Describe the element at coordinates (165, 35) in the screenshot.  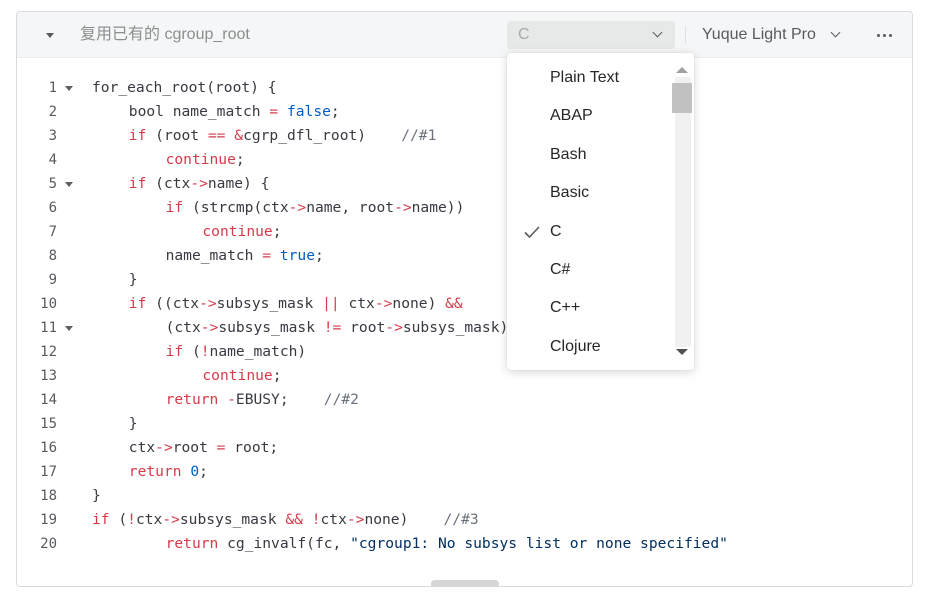
I see `code-block-title: 复用已有的 cgroup_root` at that location.